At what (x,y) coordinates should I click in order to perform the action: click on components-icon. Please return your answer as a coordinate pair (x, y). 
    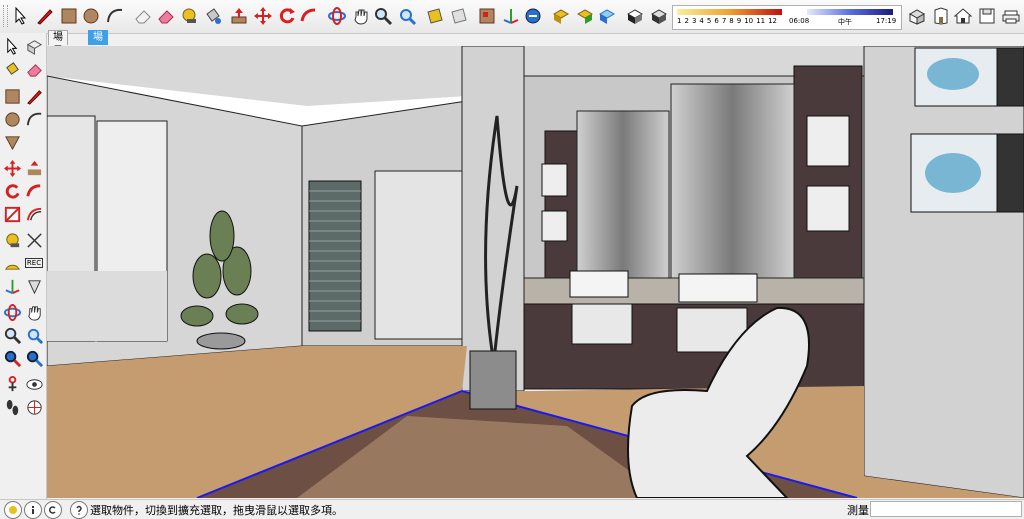
    Looking at the image, I should click on (487, 16).